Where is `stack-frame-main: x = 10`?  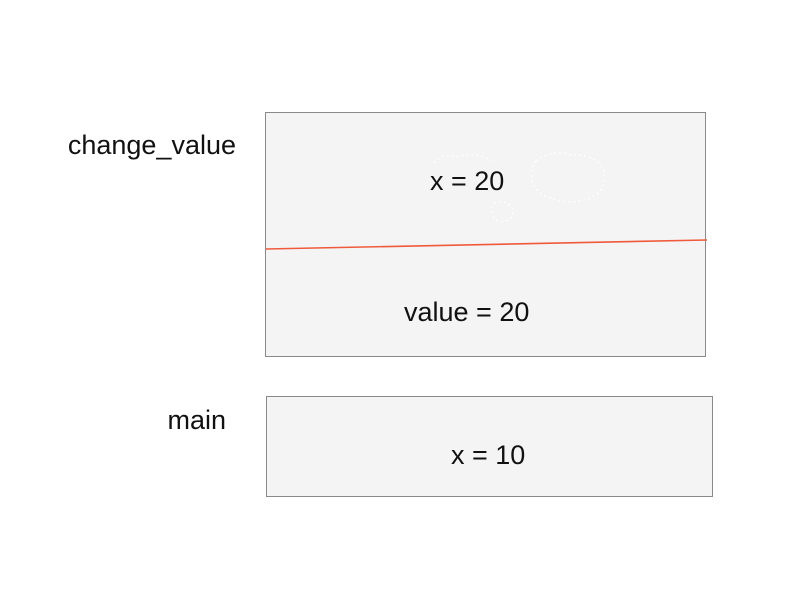
stack-frame-main: x = 10 is located at coordinates (489, 446).